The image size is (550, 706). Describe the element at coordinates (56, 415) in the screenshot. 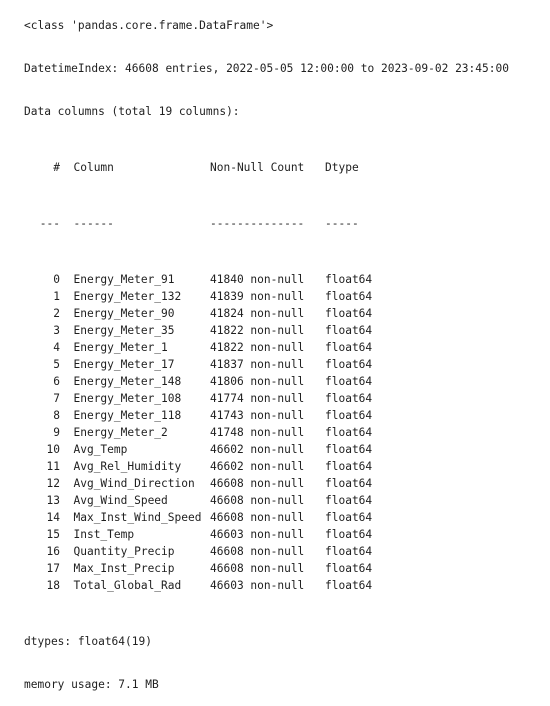

I see `row-index: 8` at that location.